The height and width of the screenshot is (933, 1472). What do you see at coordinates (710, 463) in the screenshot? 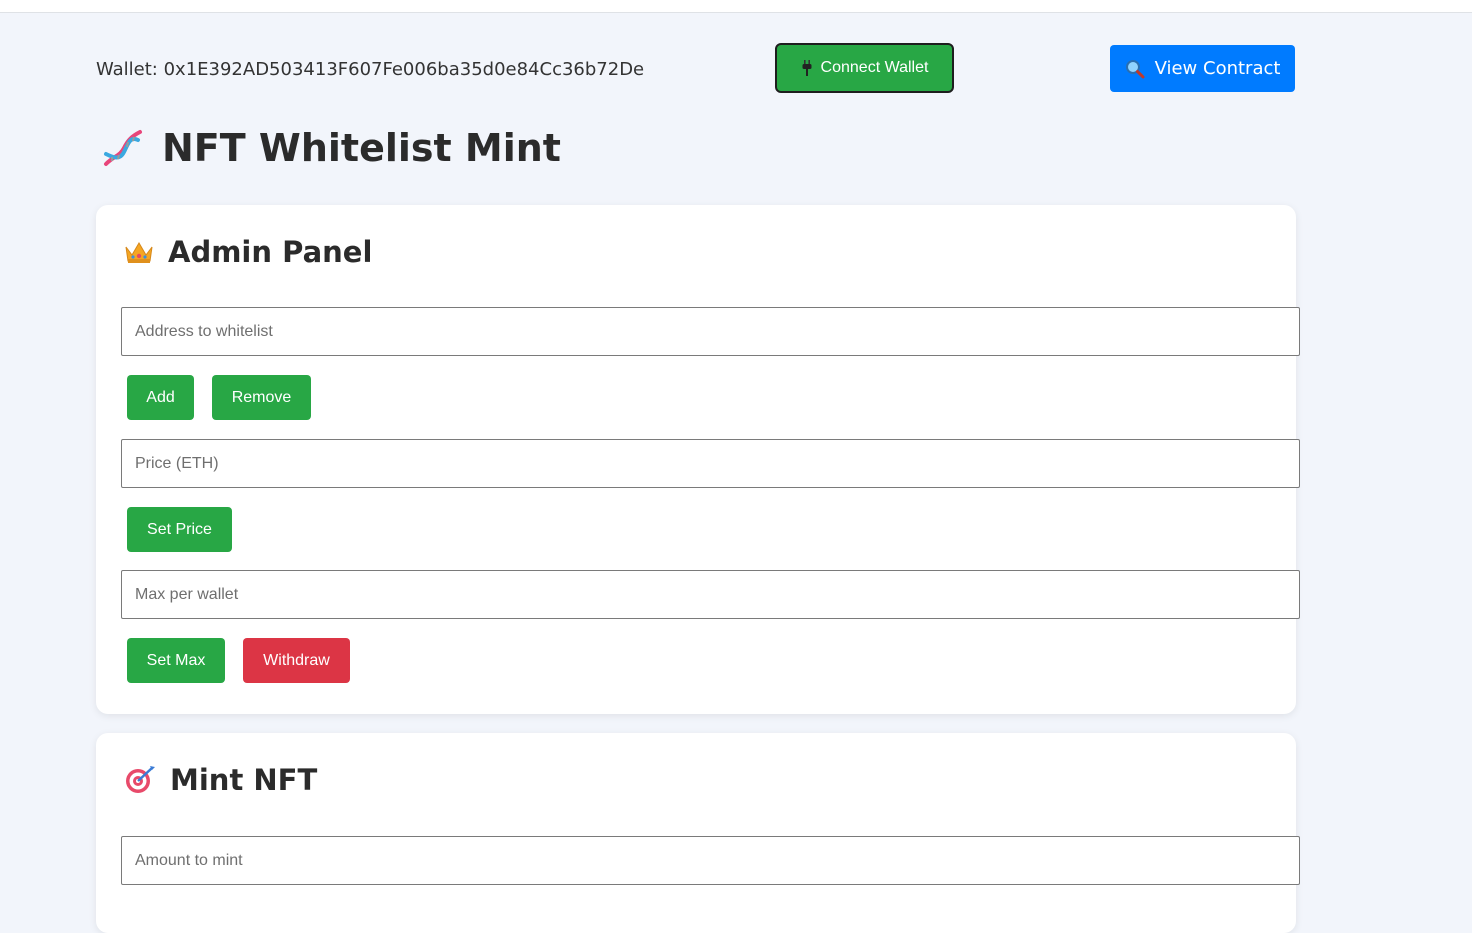
I see `price-input` at bounding box center [710, 463].